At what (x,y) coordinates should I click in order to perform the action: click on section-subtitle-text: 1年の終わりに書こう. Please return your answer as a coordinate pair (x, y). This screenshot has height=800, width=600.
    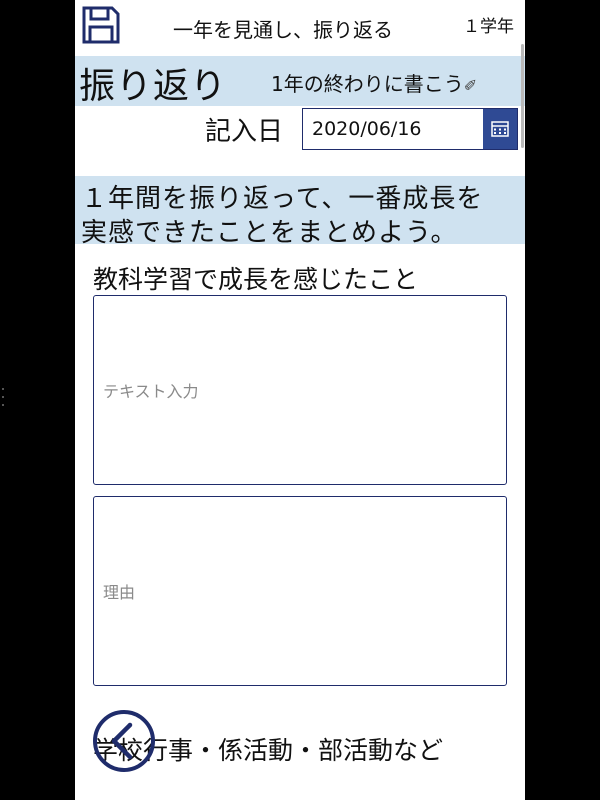
    Looking at the image, I should click on (367, 84).